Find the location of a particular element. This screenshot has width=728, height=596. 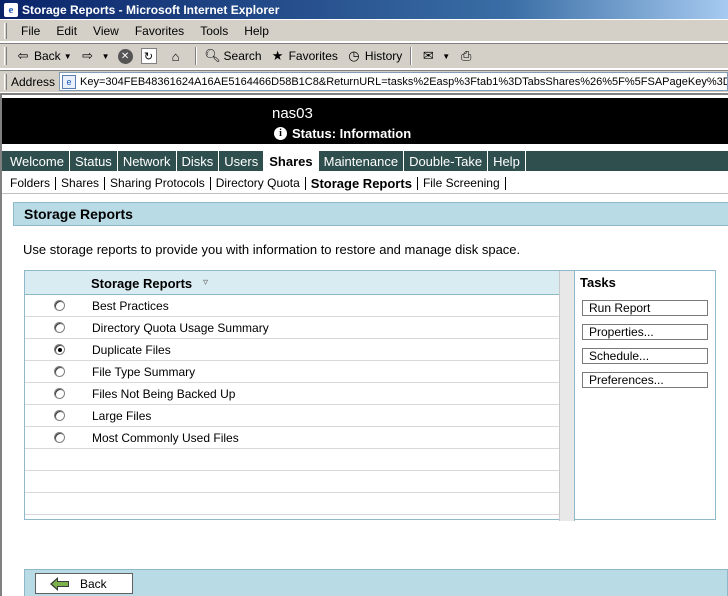

status-text: Status: Information is located at coordinates (352, 133).